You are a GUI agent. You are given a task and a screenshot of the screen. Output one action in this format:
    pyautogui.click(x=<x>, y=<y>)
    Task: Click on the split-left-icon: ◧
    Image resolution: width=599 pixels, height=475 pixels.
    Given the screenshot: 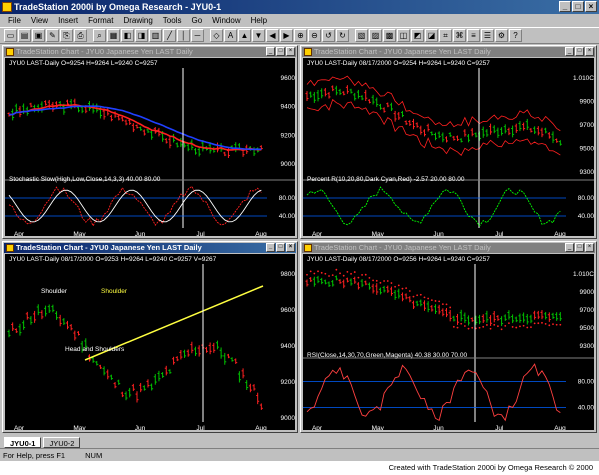 What is the action you would take?
    pyautogui.click(x=127, y=35)
    